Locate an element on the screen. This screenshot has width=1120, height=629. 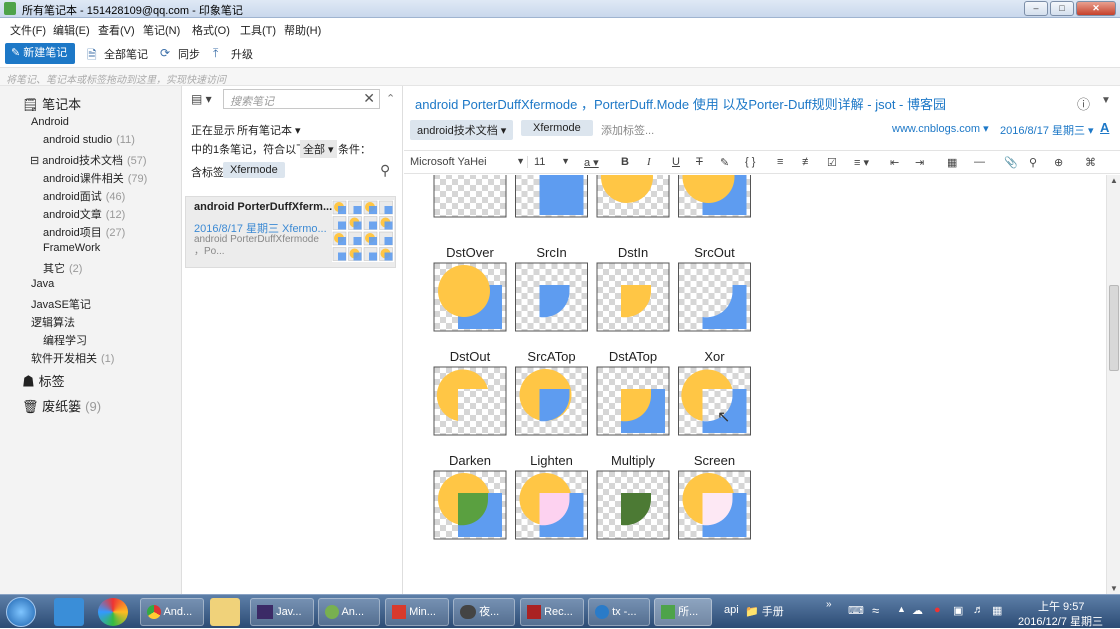
more-format-button: ⌘ is located at coordinates (1090, 162).